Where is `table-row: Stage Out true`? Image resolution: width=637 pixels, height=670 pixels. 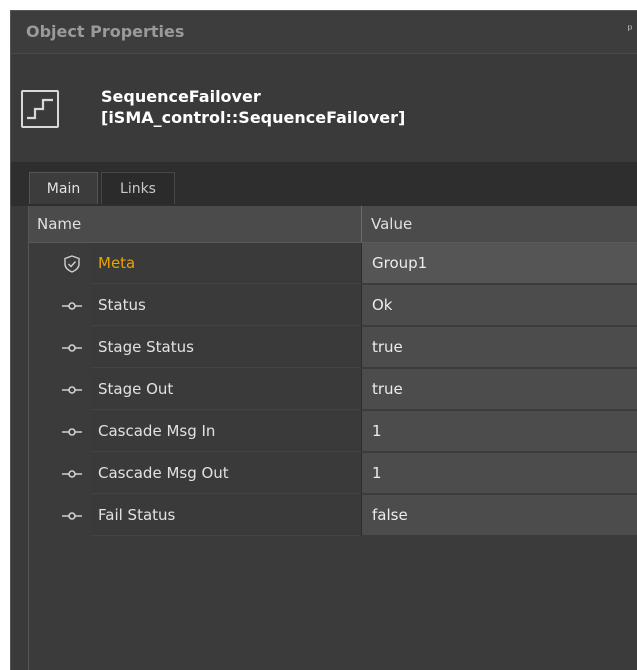 table-row: Stage Out true is located at coordinates (333, 390).